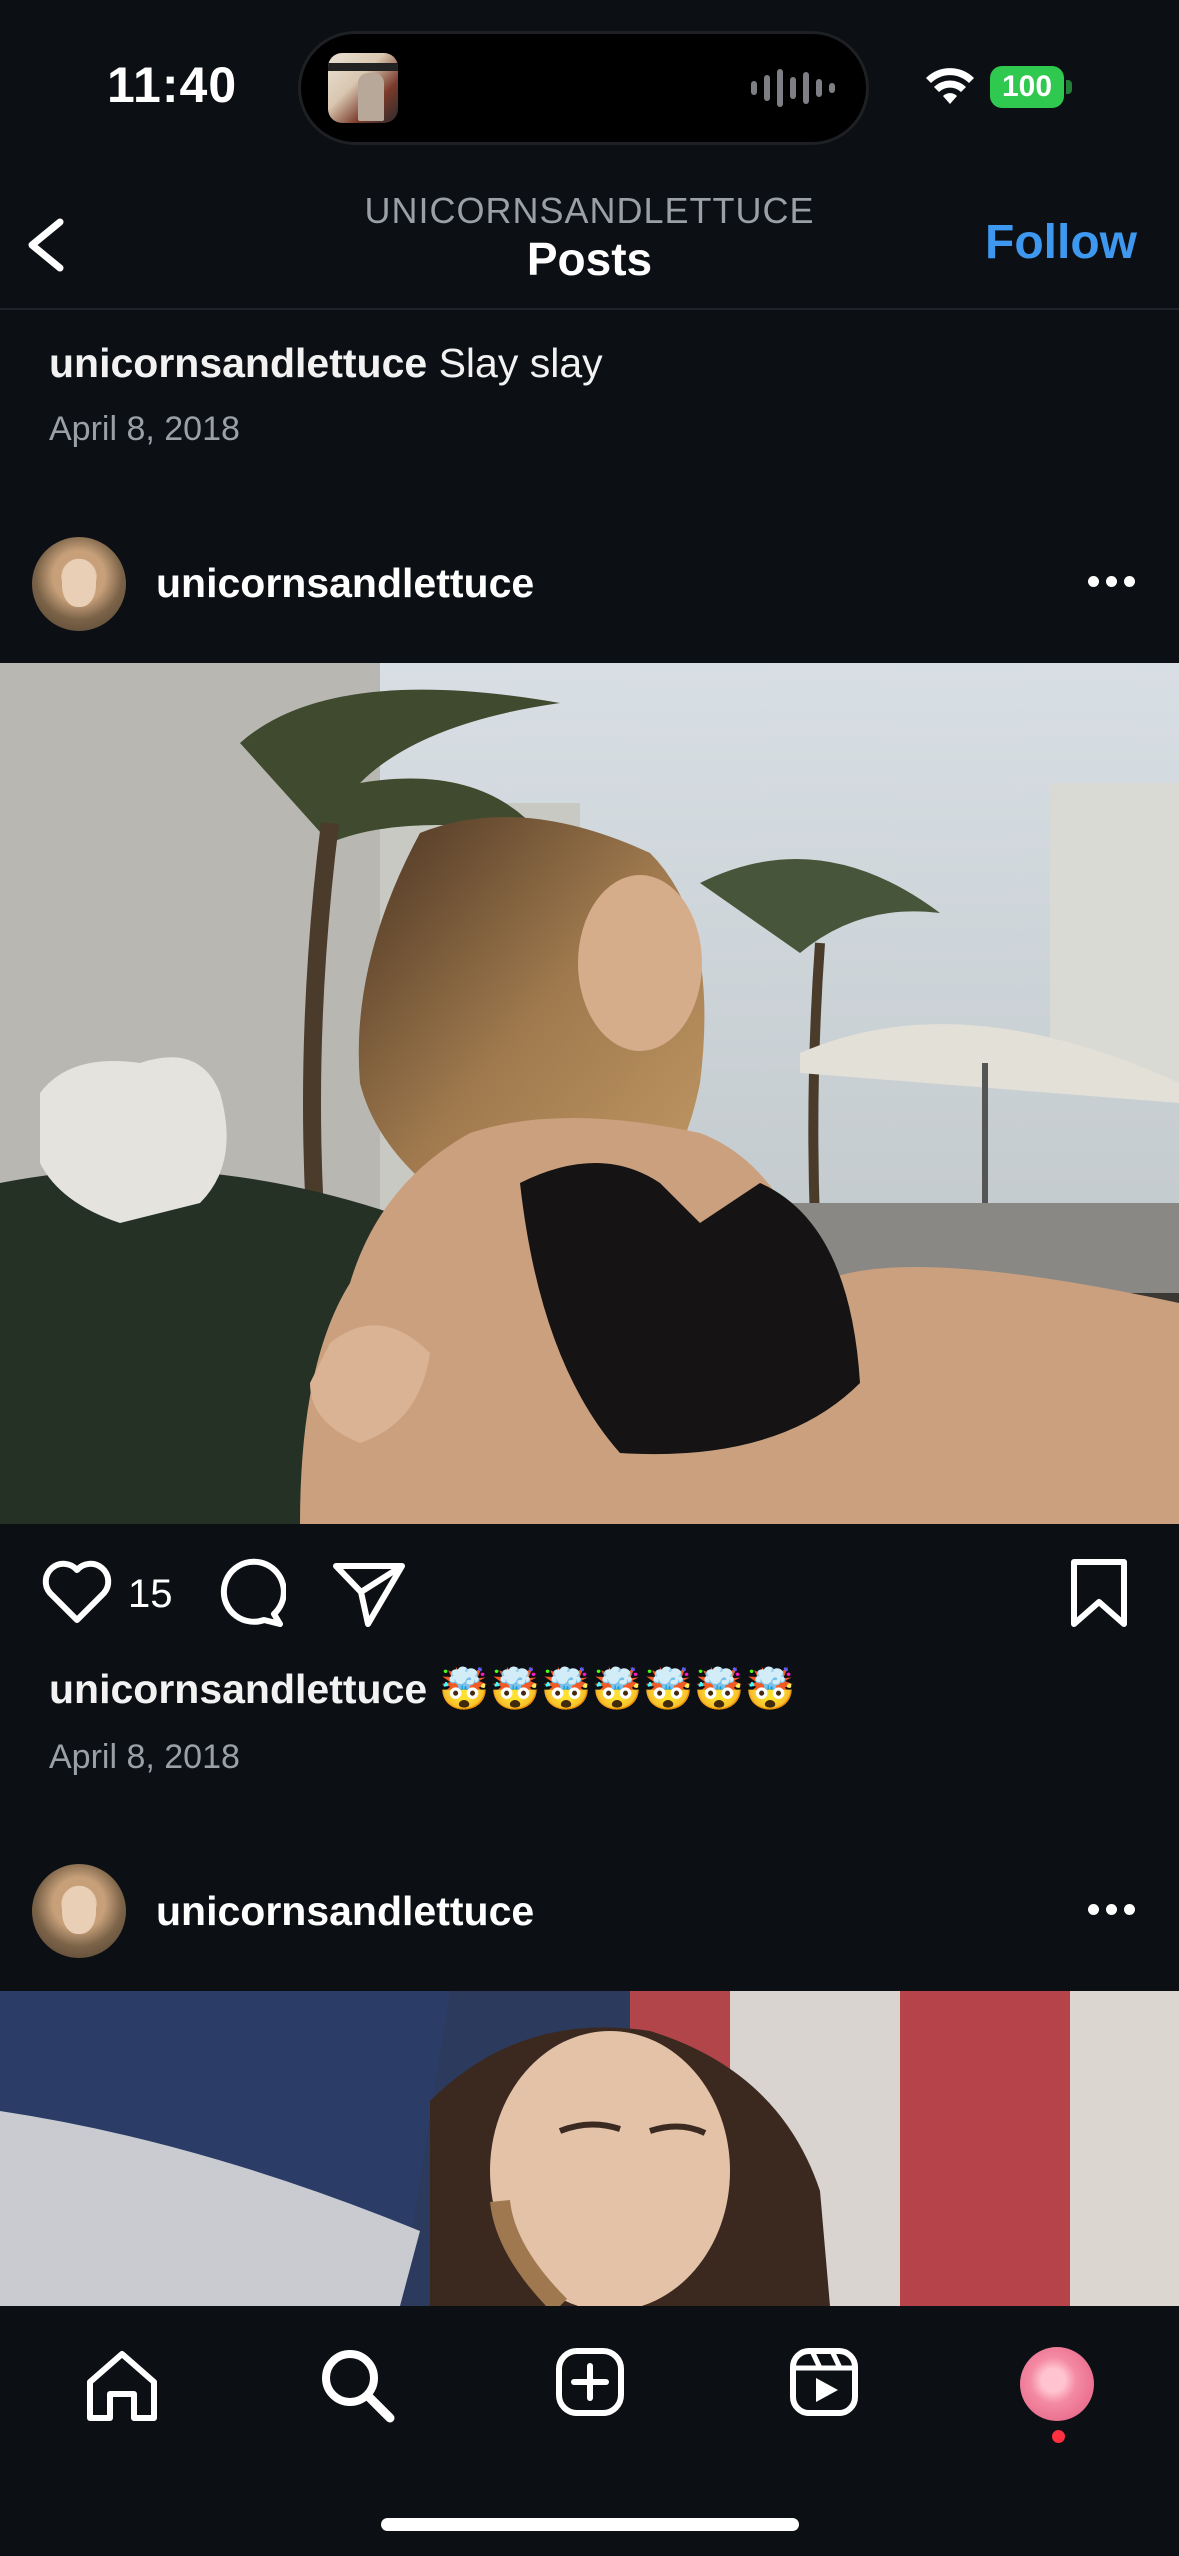  Describe the element at coordinates (144, 429) in the screenshot. I see `previous-post-date: April 8, 2018` at that location.